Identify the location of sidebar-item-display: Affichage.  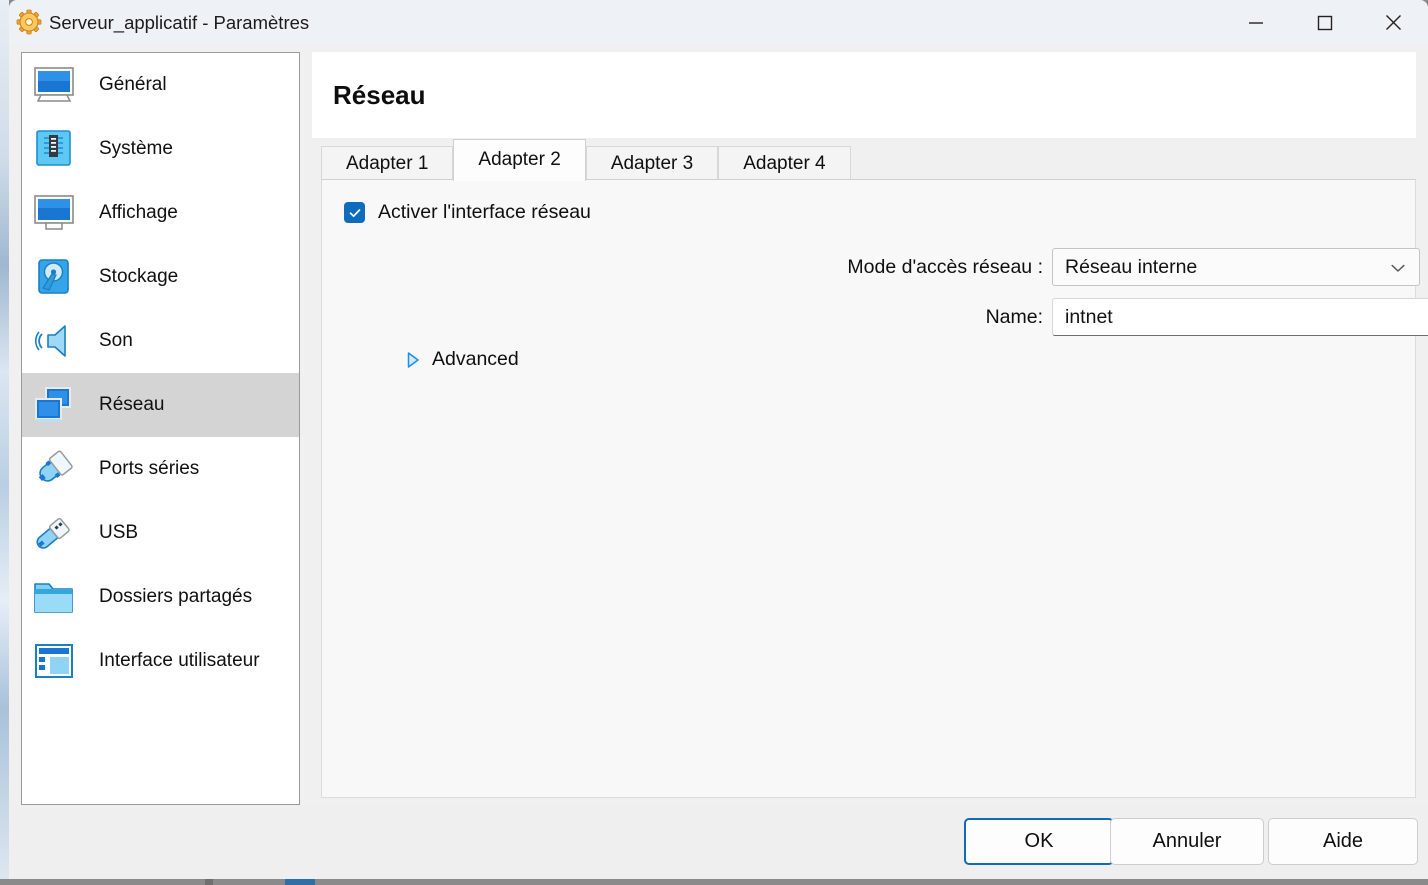
(160, 213).